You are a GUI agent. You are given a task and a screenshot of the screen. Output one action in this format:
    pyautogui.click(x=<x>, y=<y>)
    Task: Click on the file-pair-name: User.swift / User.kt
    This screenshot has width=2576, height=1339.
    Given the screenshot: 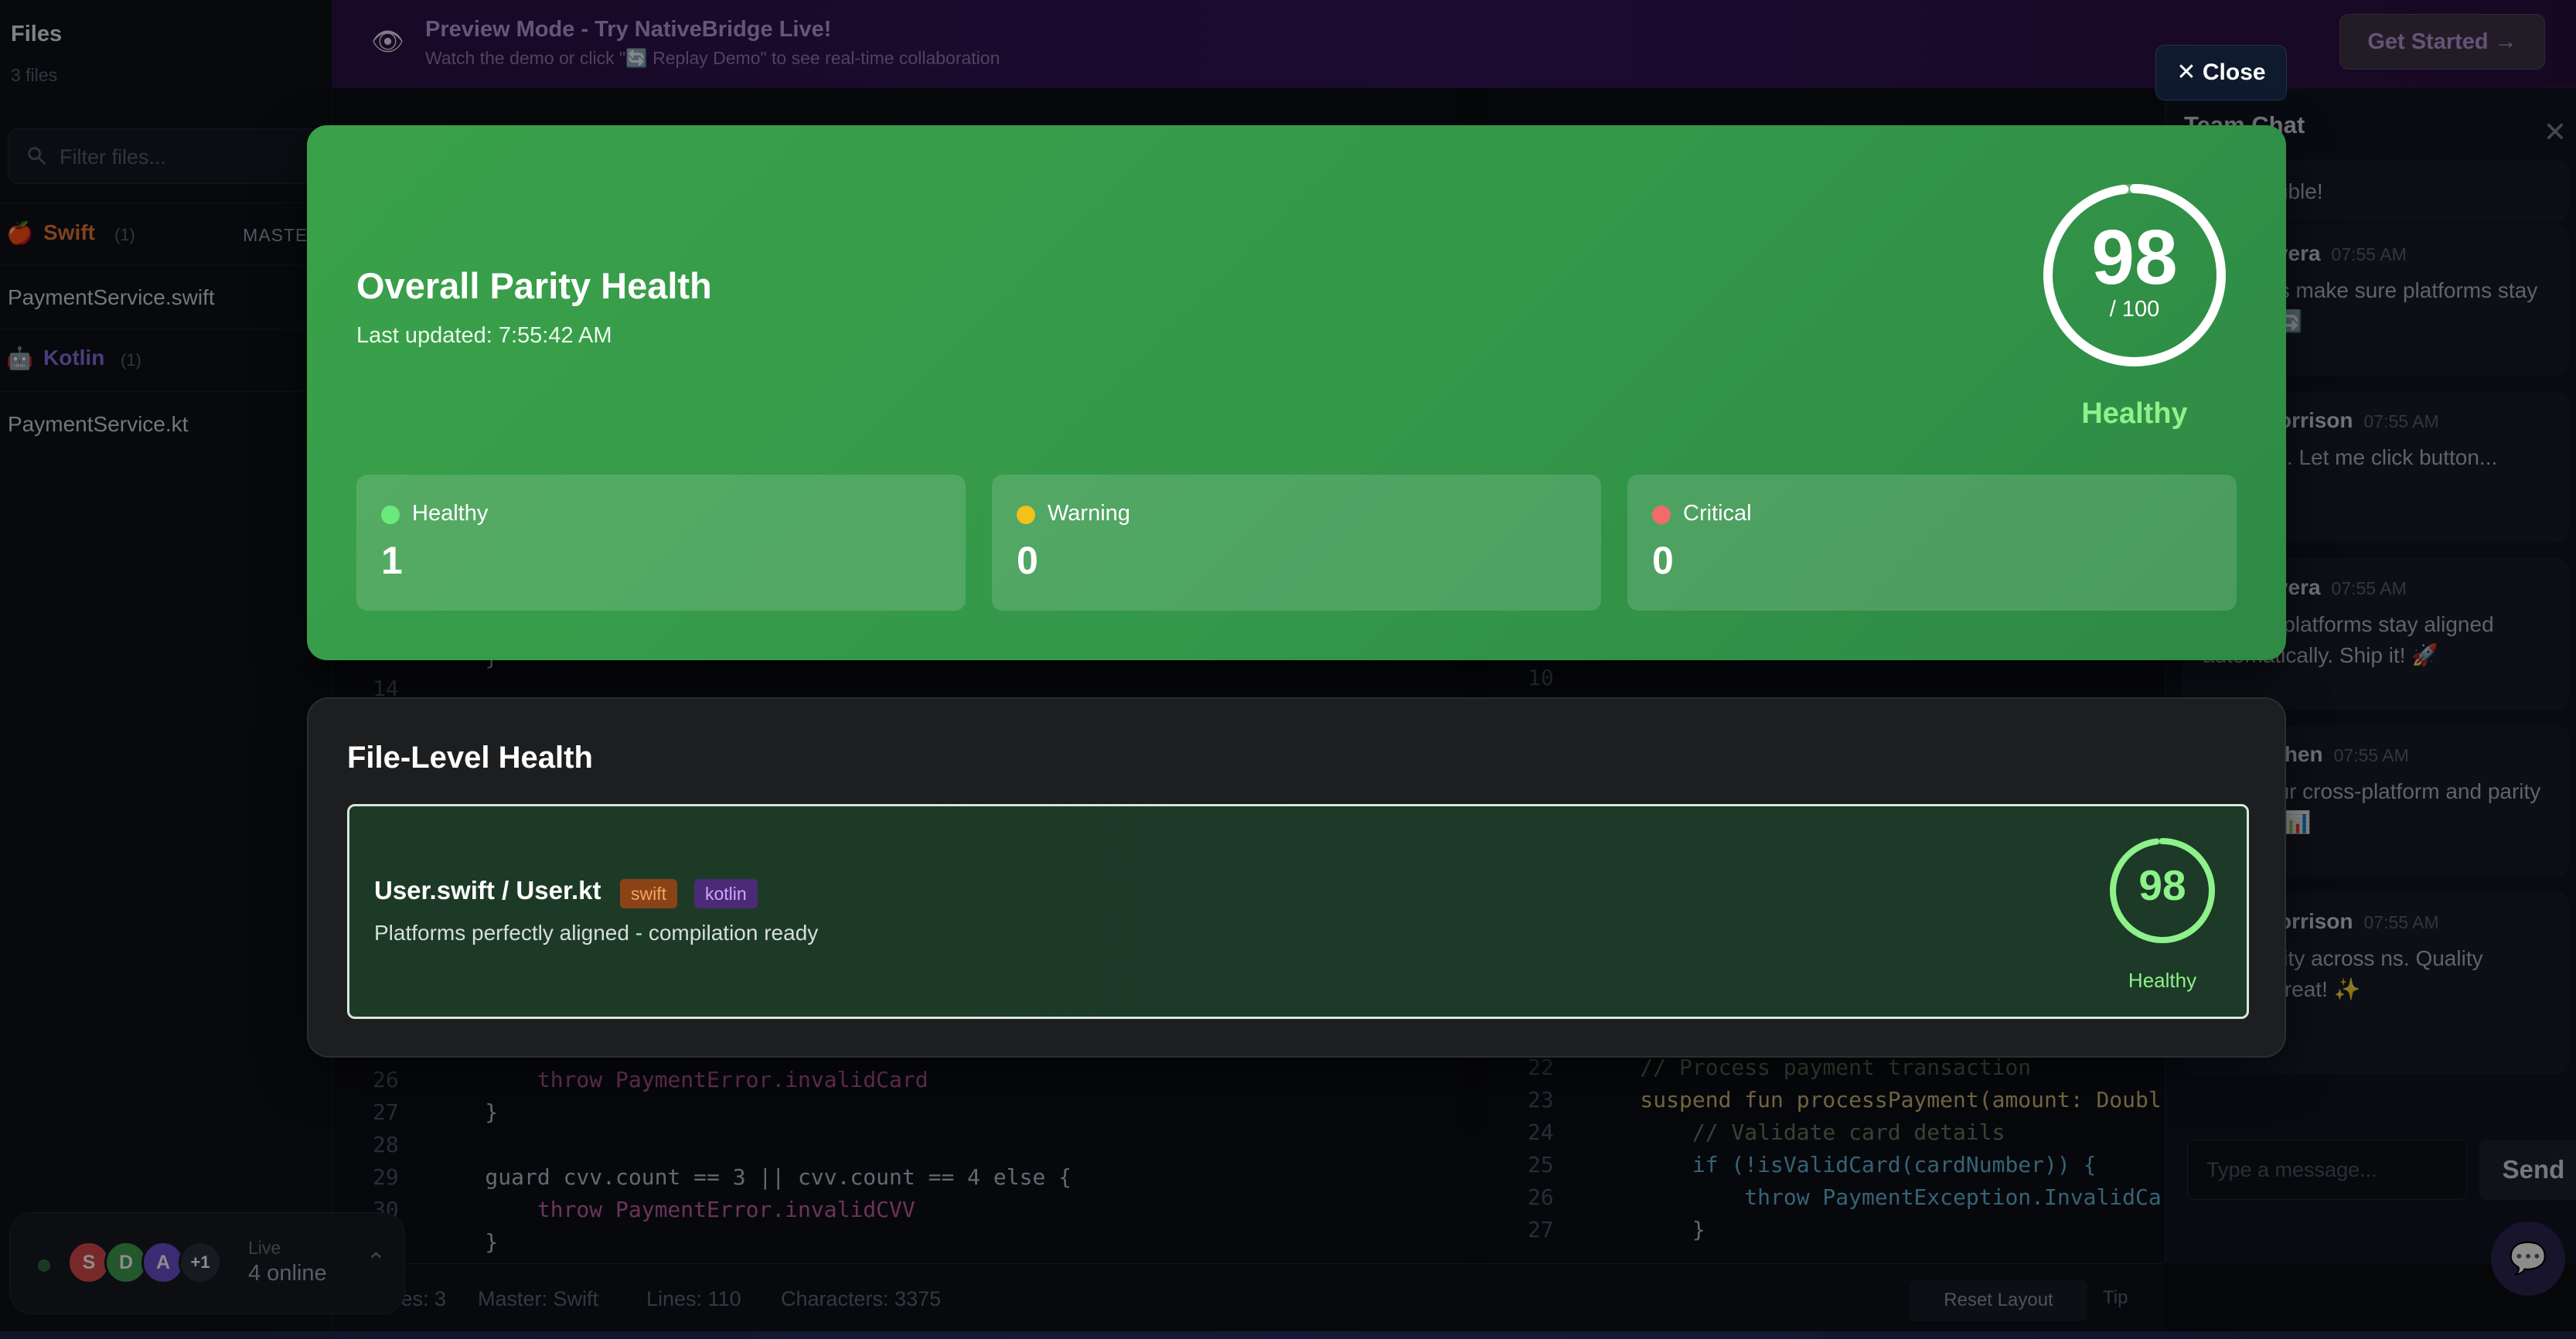 What is the action you would take?
    pyautogui.click(x=487, y=890)
    